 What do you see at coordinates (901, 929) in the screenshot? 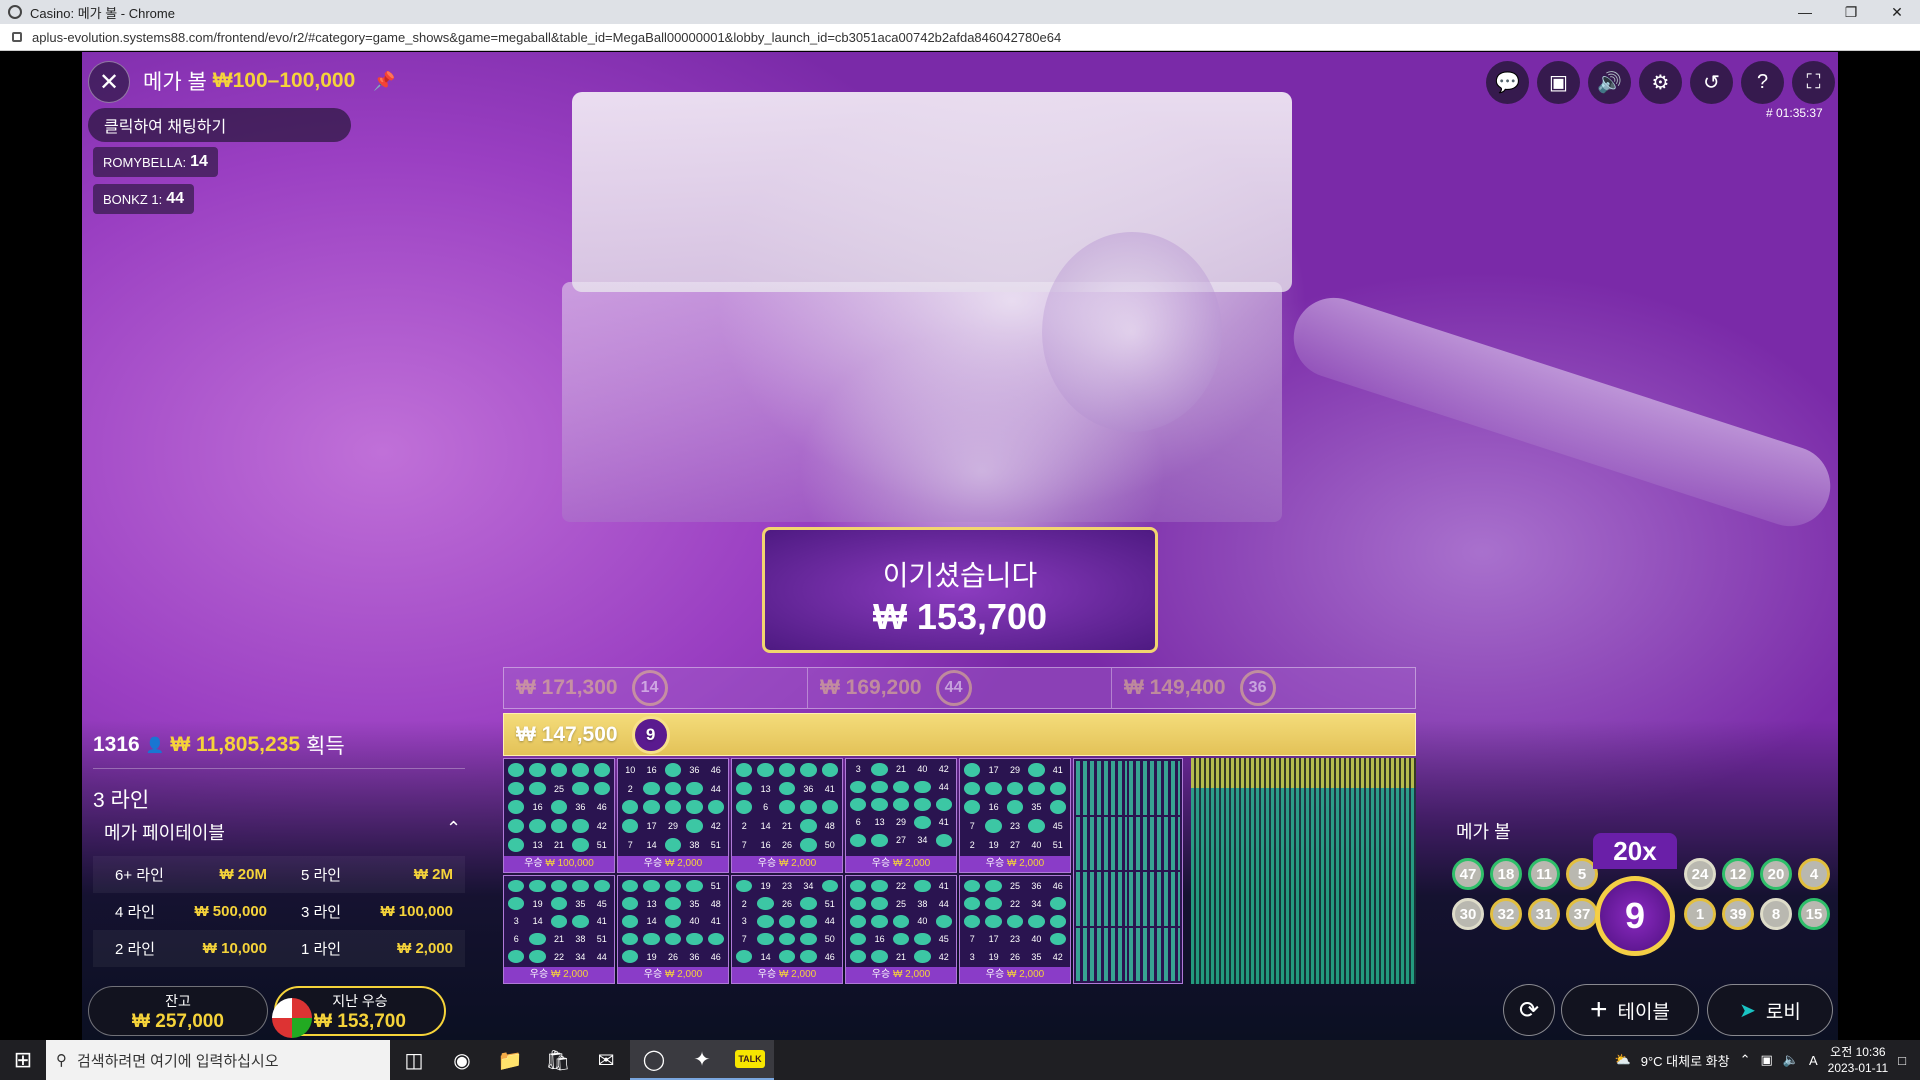
I see `bingo-card: 22 41 25 38 44 40 16 45 21 42 우승 ₩ 2,000` at bounding box center [901, 929].